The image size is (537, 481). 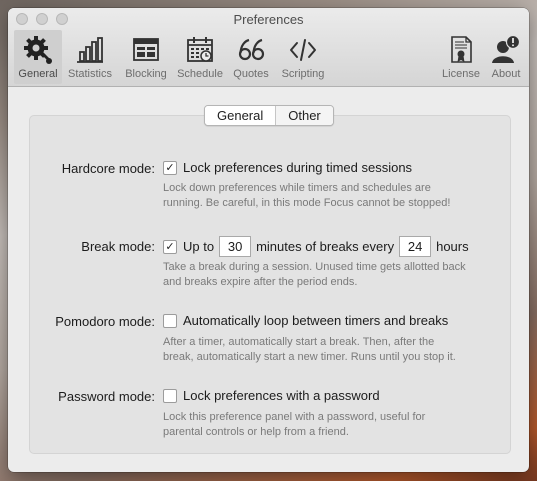 I want to click on blocking-window-icon, so click(x=146, y=50).